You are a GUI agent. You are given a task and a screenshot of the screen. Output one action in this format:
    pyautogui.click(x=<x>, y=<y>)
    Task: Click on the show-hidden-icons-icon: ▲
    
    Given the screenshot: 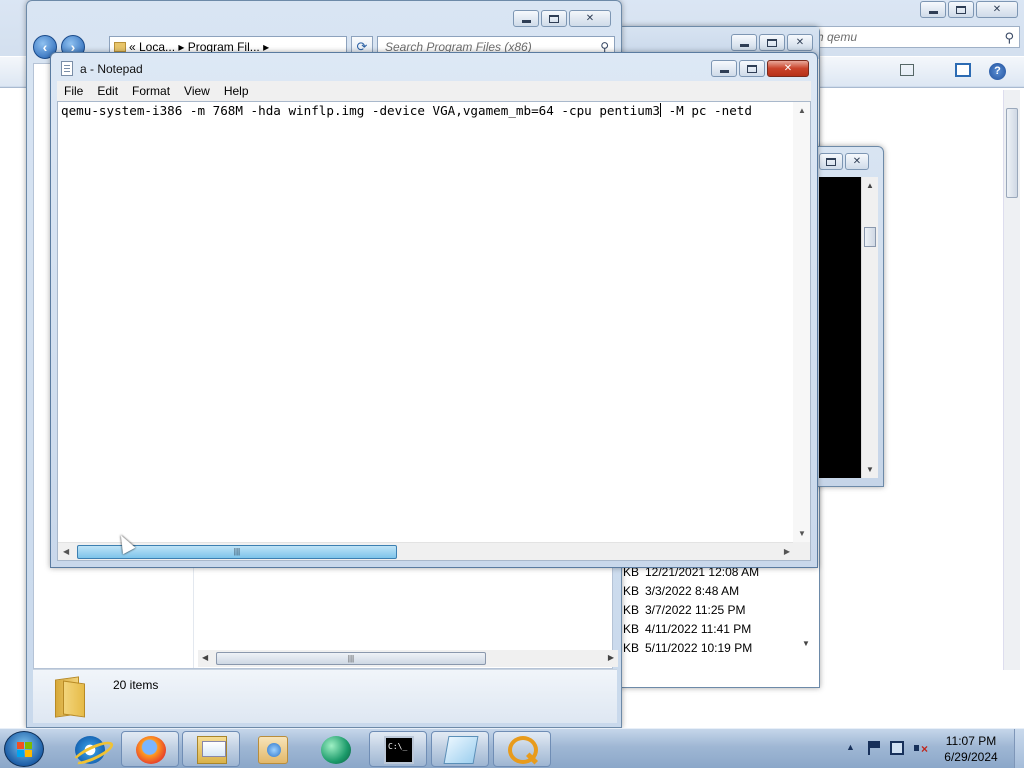 What is the action you would take?
    pyautogui.click(x=850, y=747)
    